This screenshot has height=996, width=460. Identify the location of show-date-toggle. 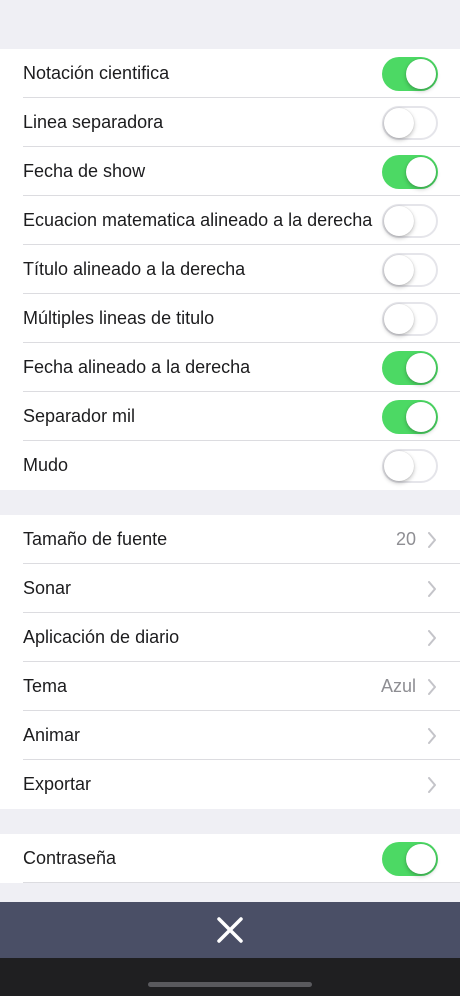
(410, 171).